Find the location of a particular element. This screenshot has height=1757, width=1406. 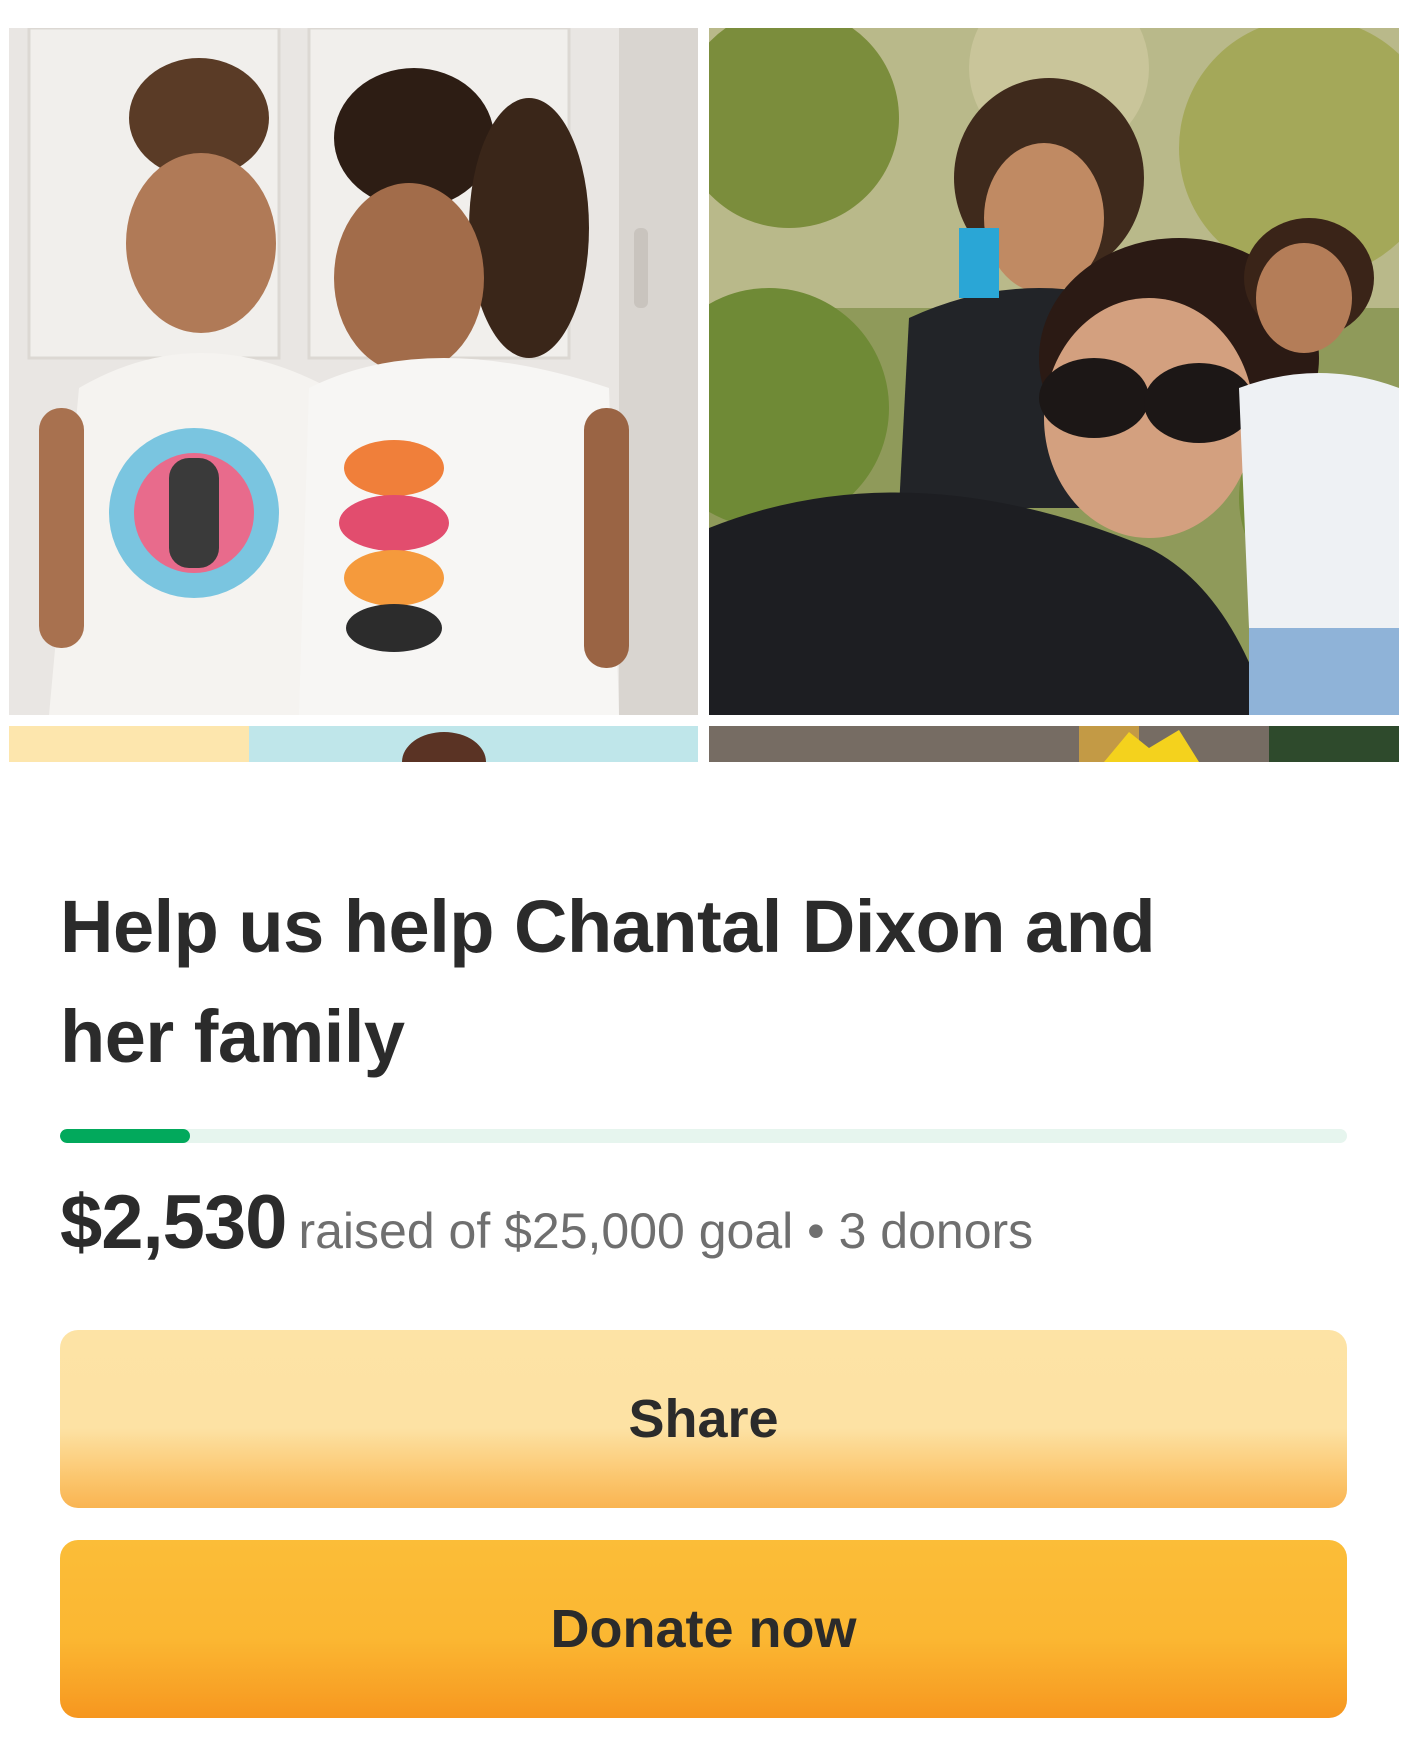

donate-now-button: Donate now is located at coordinates (703, 1629).